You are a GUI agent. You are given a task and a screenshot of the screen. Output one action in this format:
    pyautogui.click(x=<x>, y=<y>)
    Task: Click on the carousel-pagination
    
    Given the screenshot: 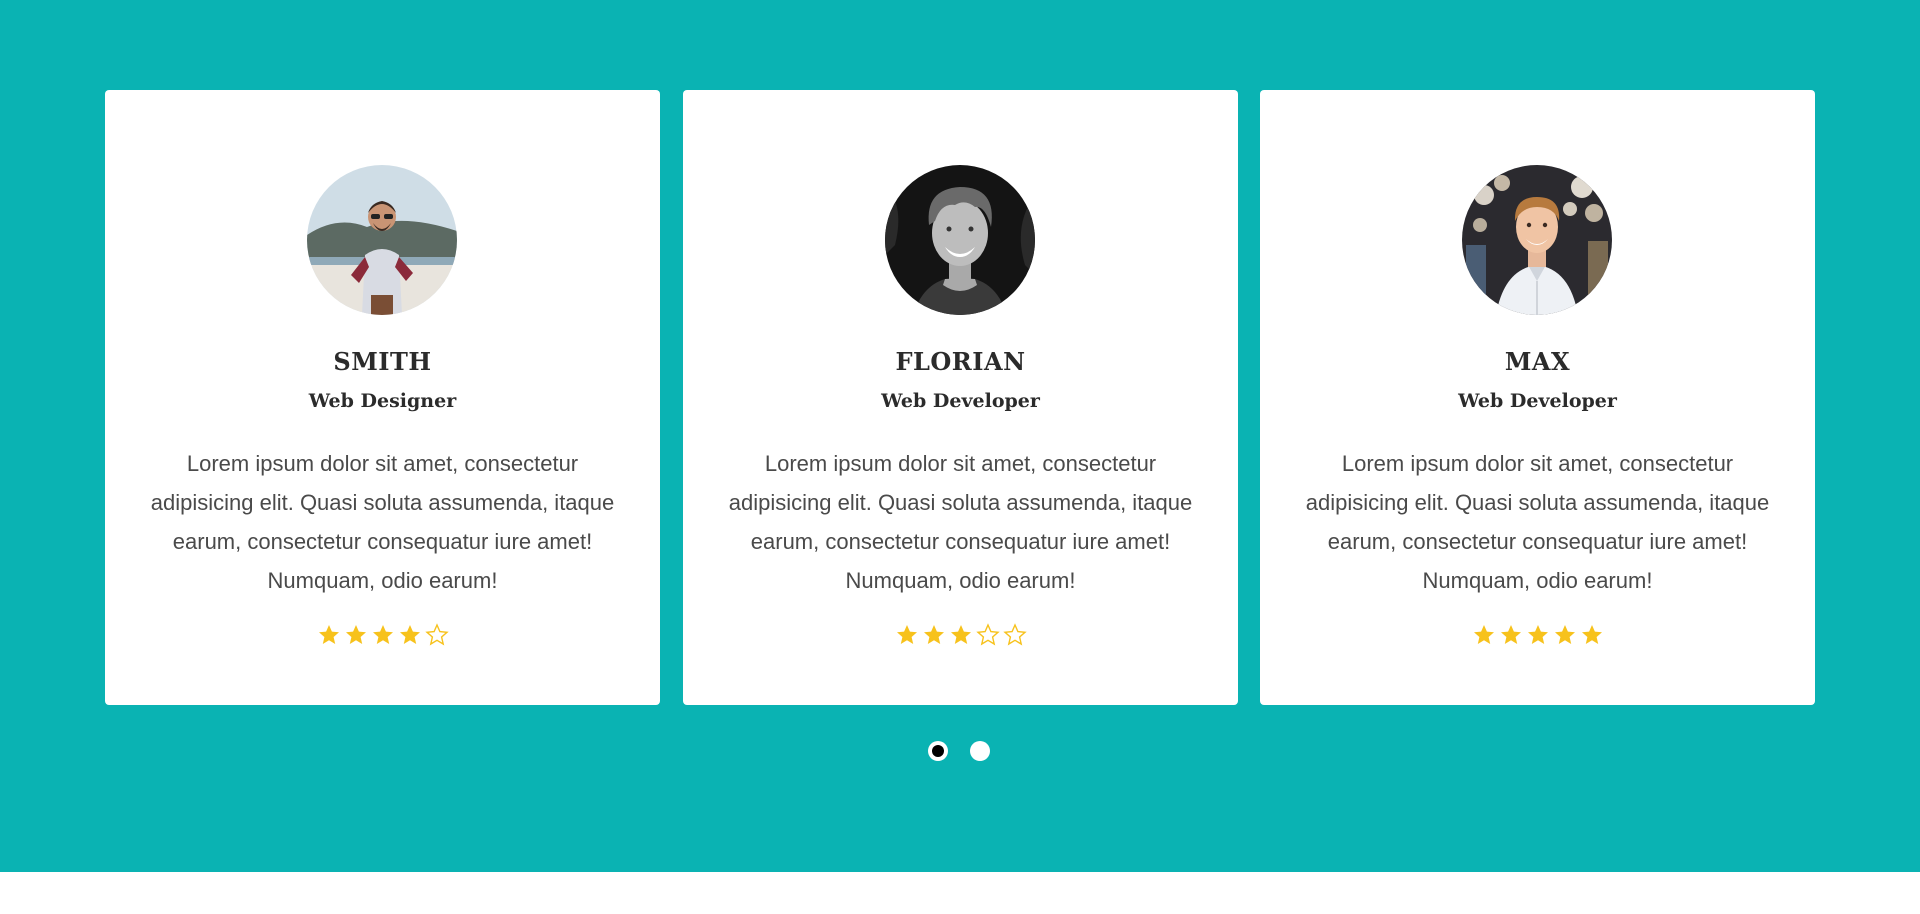 What is the action you would take?
    pyautogui.click(x=963, y=753)
    